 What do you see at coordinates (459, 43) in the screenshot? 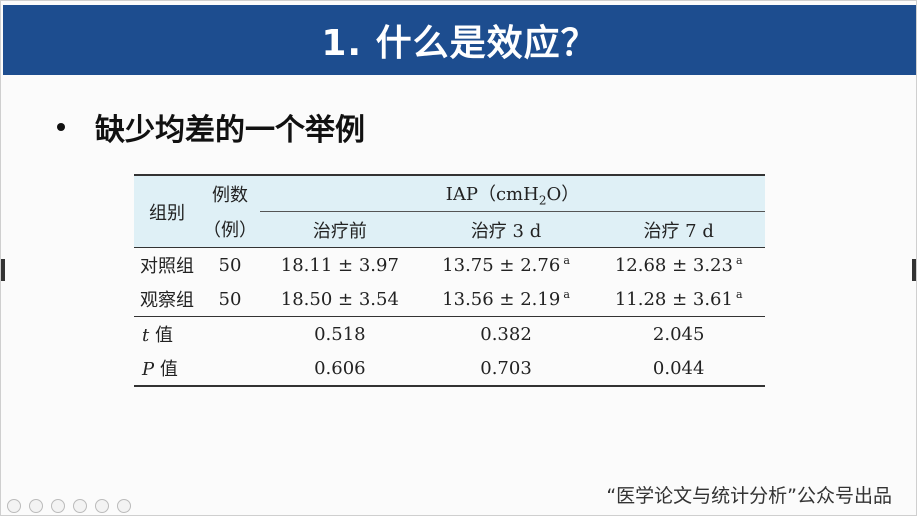
I see `slide-title: 1. 什么是效应？` at bounding box center [459, 43].